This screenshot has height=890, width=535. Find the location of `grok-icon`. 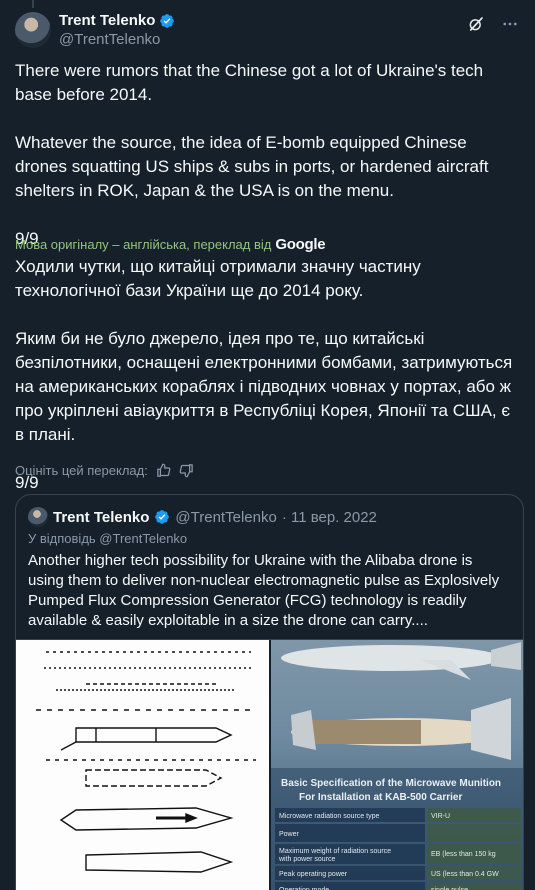

grok-icon is located at coordinates (476, 24).